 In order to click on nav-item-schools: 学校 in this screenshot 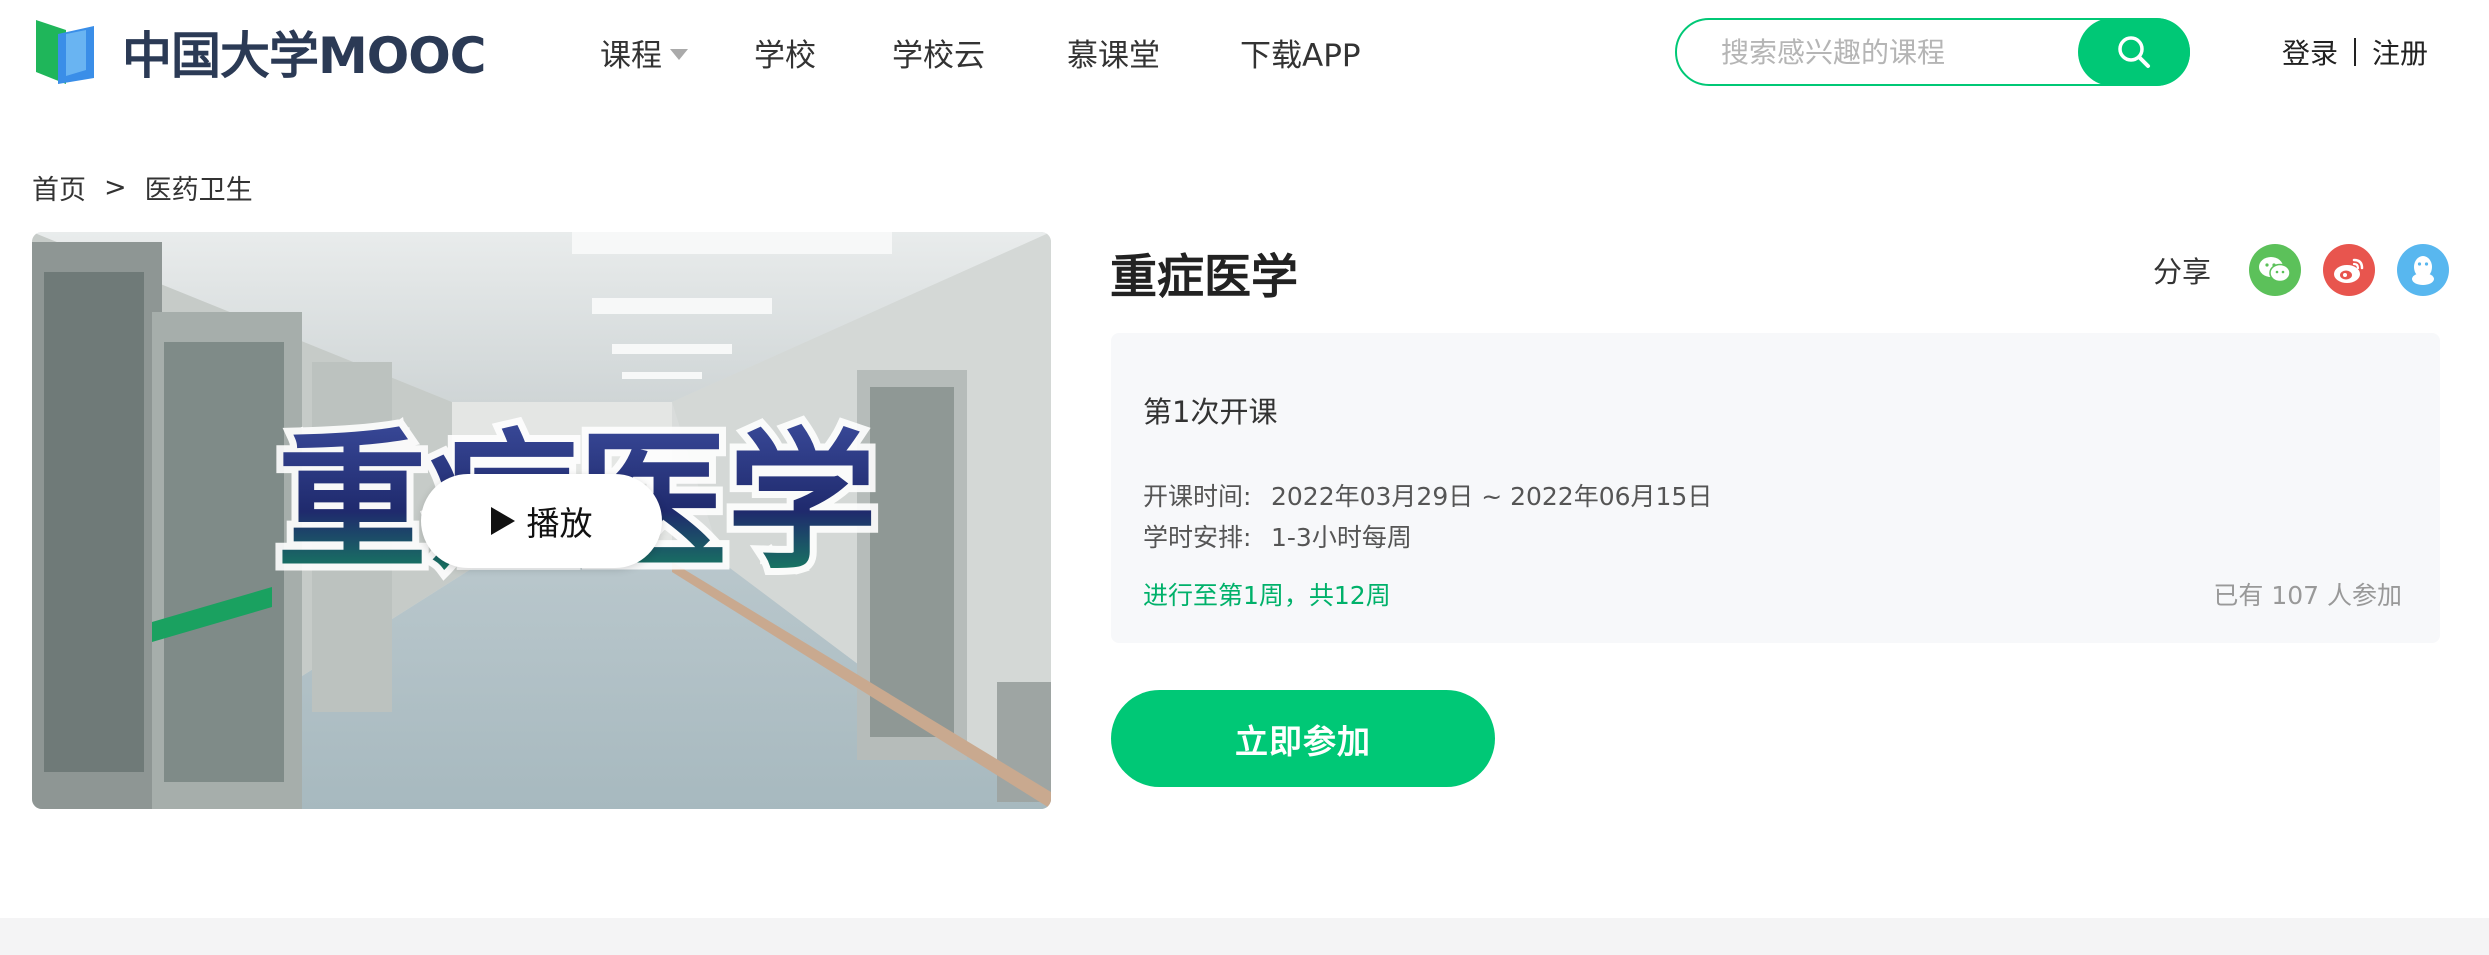, I will do `click(785, 52)`.